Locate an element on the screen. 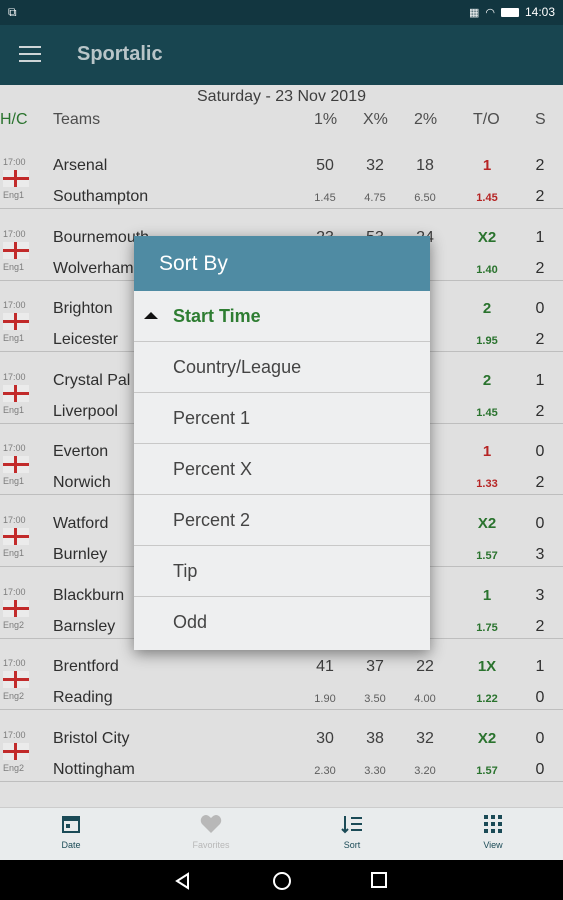  back-icon is located at coordinates (183, 881).